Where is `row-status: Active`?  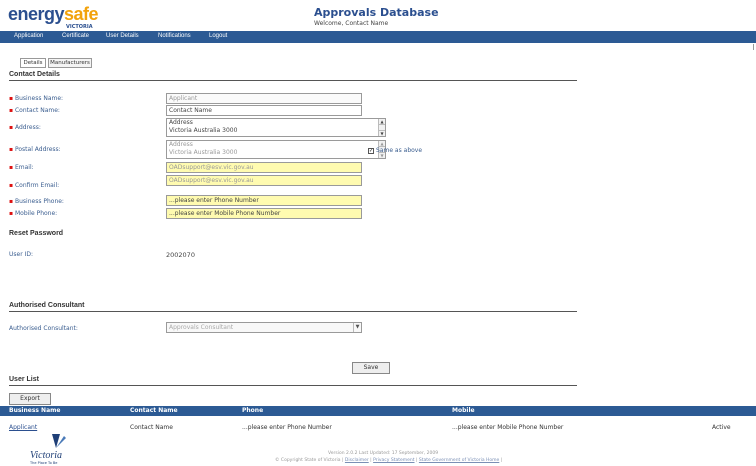 row-status: Active is located at coordinates (721, 427).